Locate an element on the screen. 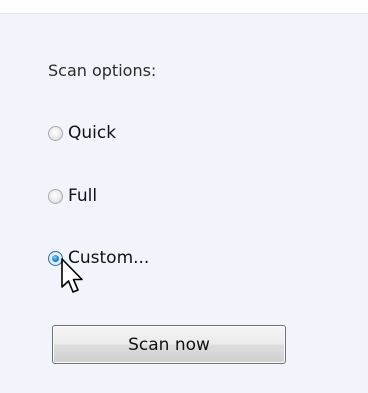 This screenshot has height=393, width=368. radio-label-quick: Quick is located at coordinates (92, 133).